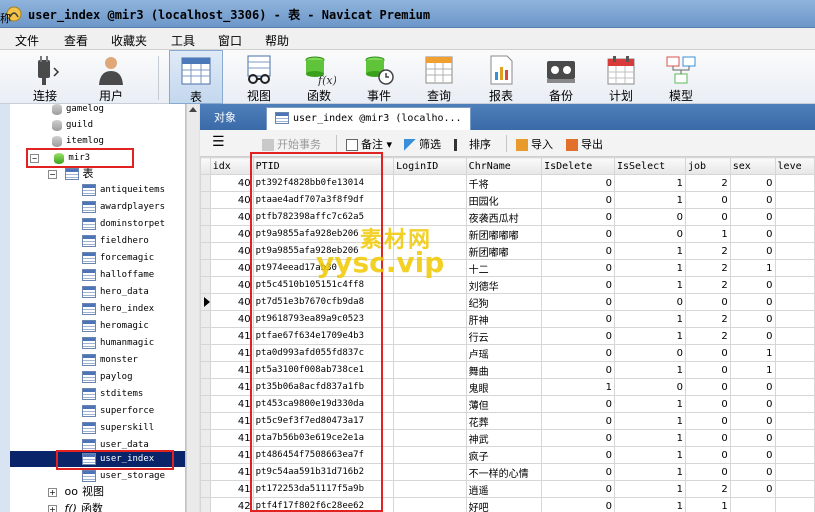 The height and width of the screenshot is (512, 815). I want to click on column-header: LoginID, so click(430, 166).